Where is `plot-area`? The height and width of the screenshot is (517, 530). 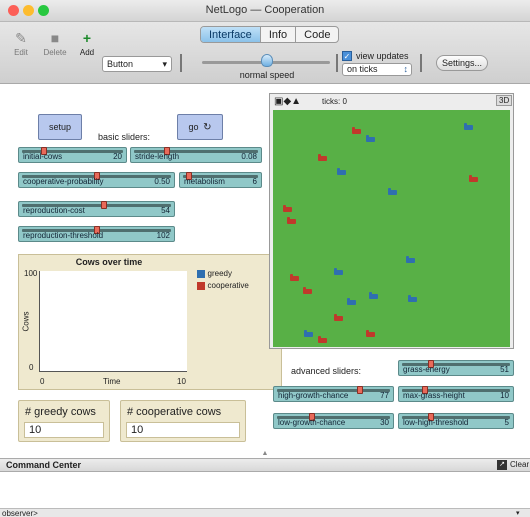
plot-area is located at coordinates (113, 321).